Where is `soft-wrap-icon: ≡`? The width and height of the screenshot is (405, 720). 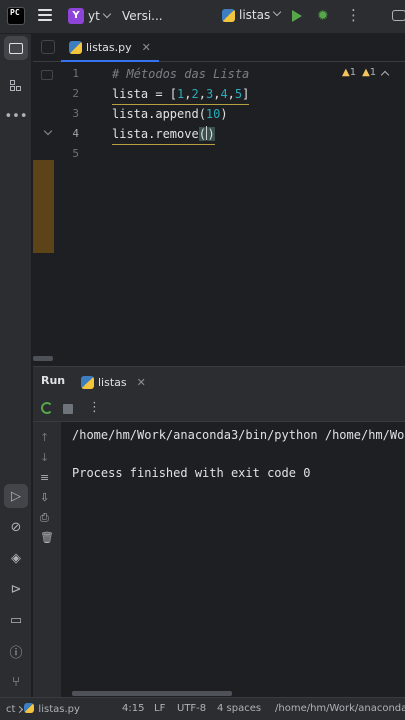
soft-wrap-icon: ≡ is located at coordinates (44, 478).